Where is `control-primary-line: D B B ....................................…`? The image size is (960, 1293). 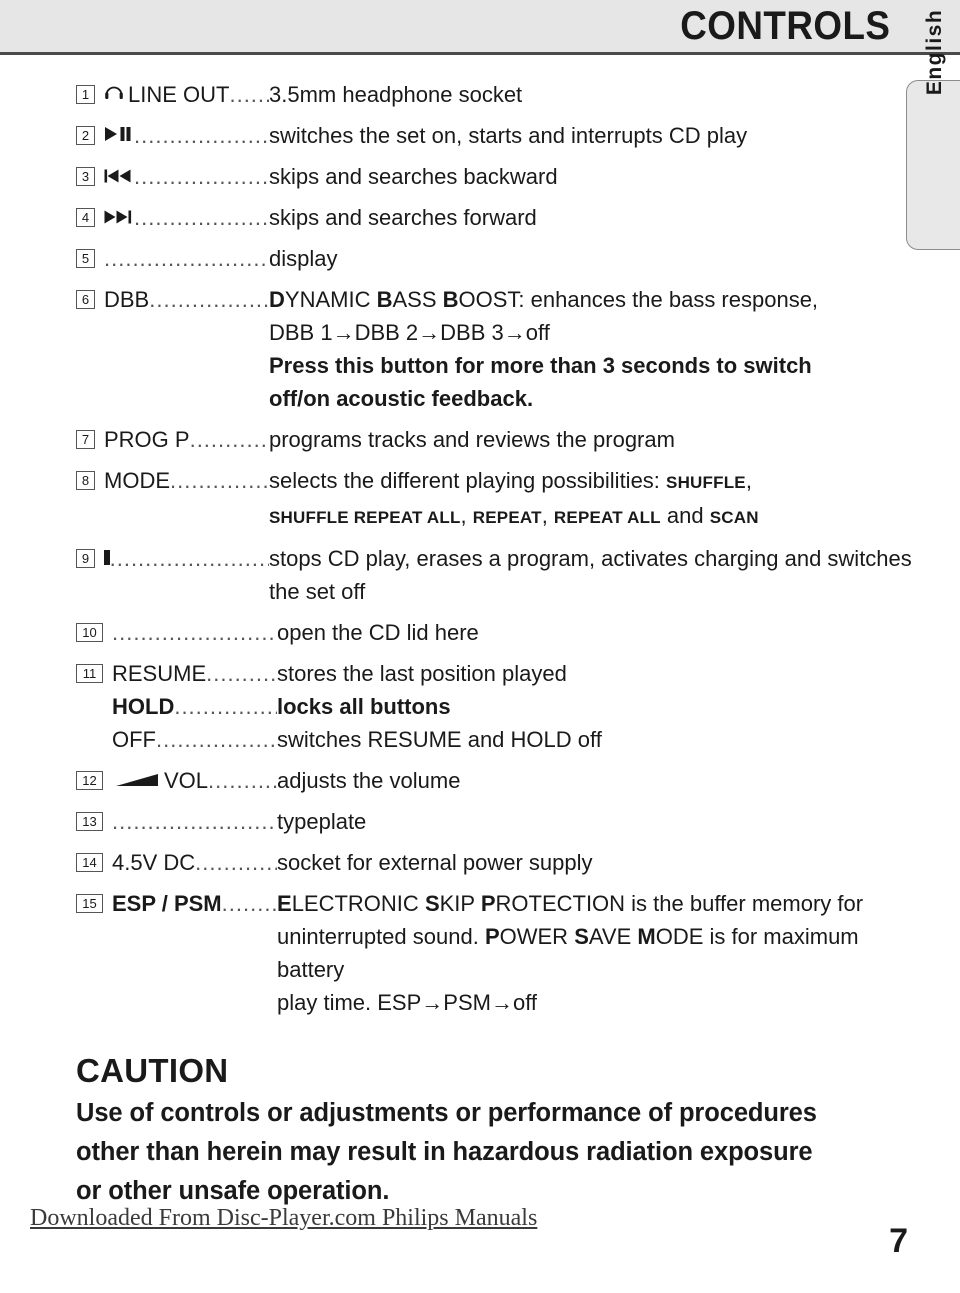
control-primary-line: D B B ....................................… is located at coordinates (495, 299).